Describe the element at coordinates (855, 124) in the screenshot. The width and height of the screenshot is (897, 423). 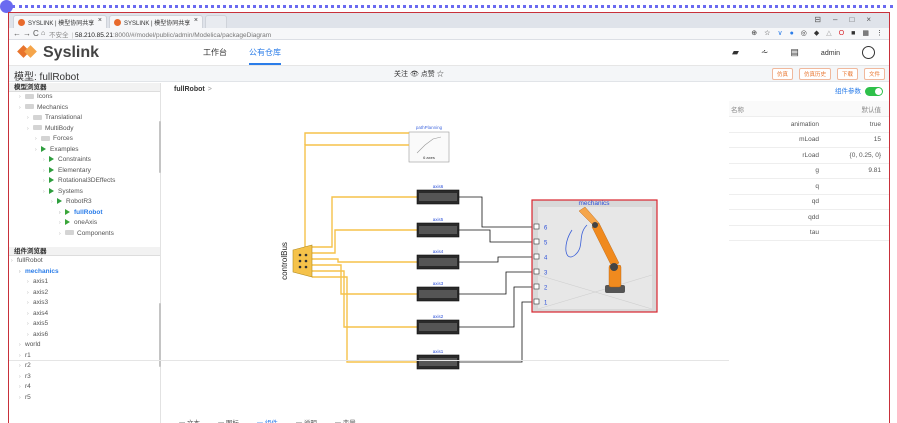
I see `parameter-value: true` at that location.